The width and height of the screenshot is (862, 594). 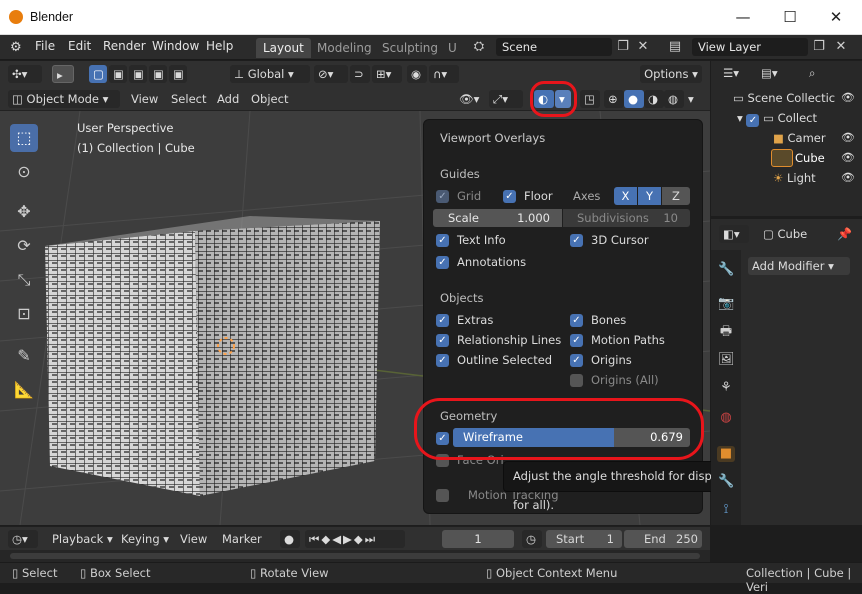 What do you see at coordinates (219, 46) in the screenshot?
I see `menu-help: Help` at bounding box center [219, 46].